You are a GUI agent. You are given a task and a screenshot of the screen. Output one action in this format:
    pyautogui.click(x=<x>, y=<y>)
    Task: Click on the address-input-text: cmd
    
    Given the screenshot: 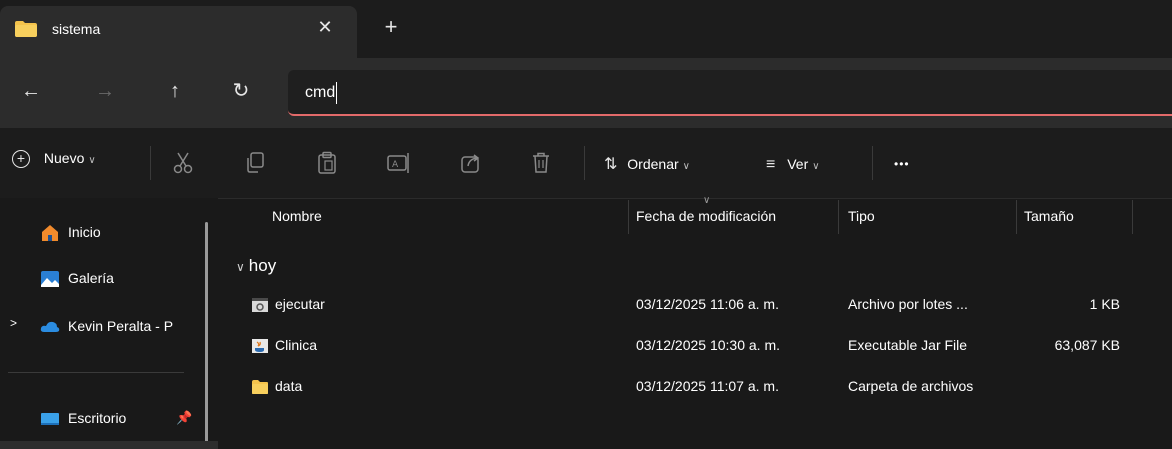 What is the action you would take?
    pyautogui.click(x=320, y=93)
    